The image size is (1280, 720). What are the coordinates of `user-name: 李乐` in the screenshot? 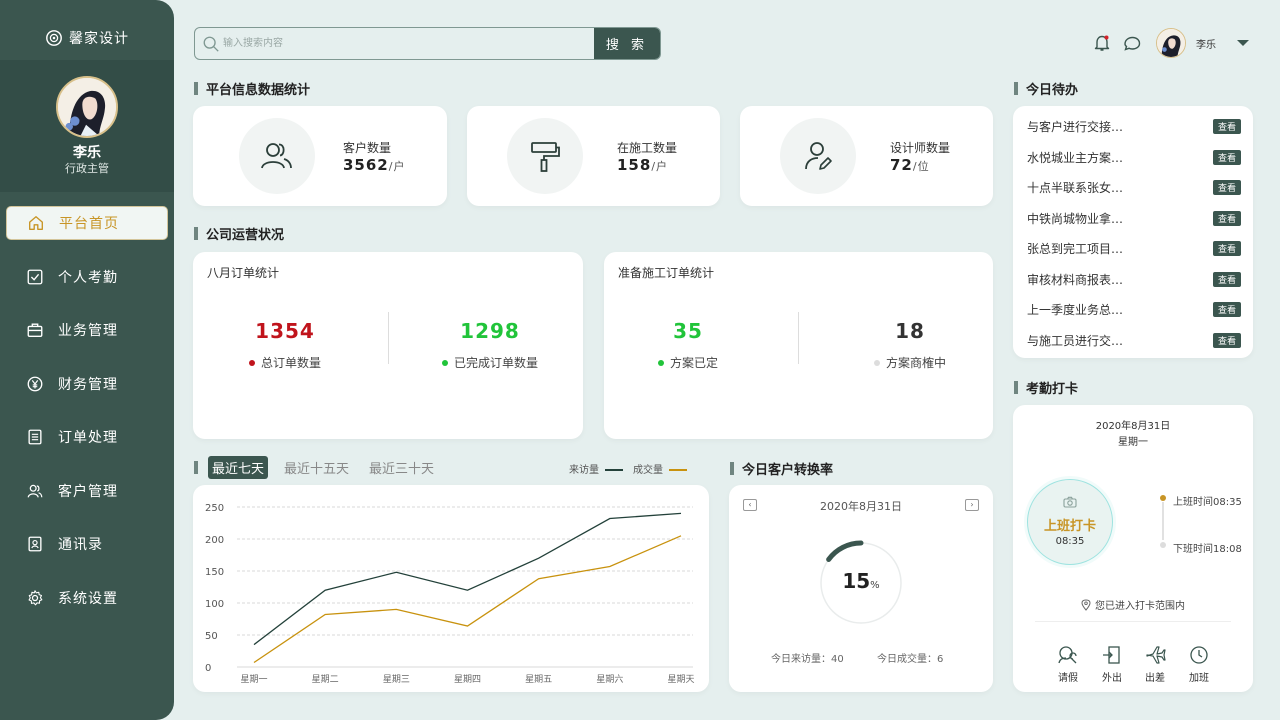 It's located at (1206, 43).